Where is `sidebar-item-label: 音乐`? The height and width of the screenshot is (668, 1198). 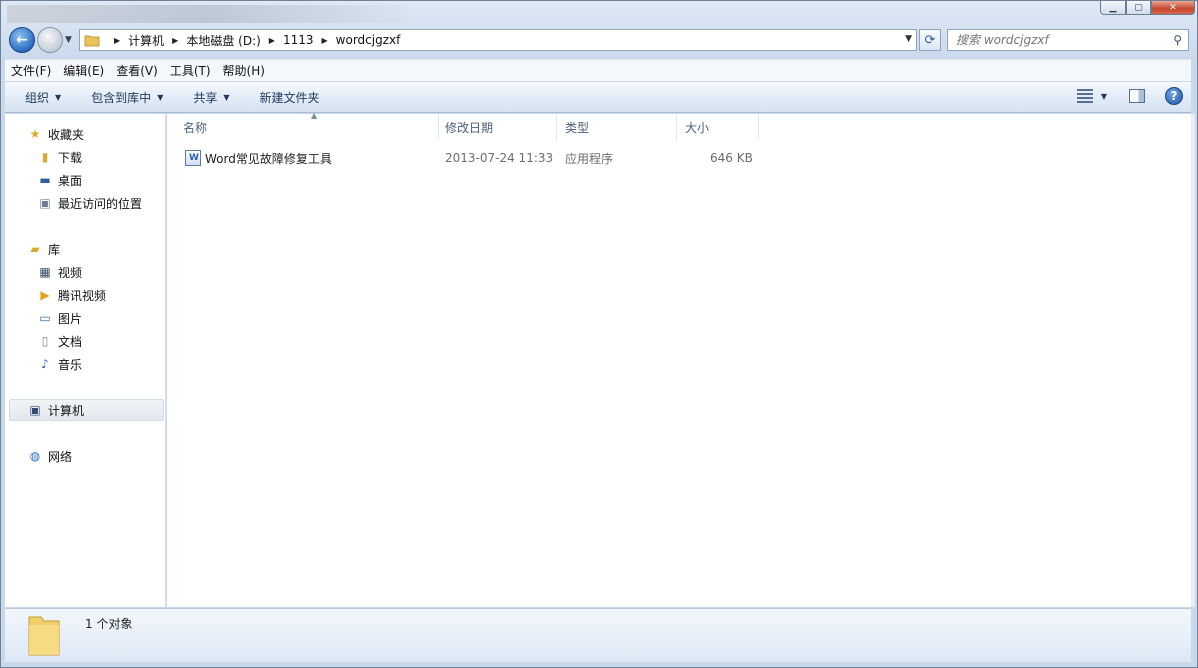 sidebar-item-label: 音乐 is located at coordinates (70, 364).